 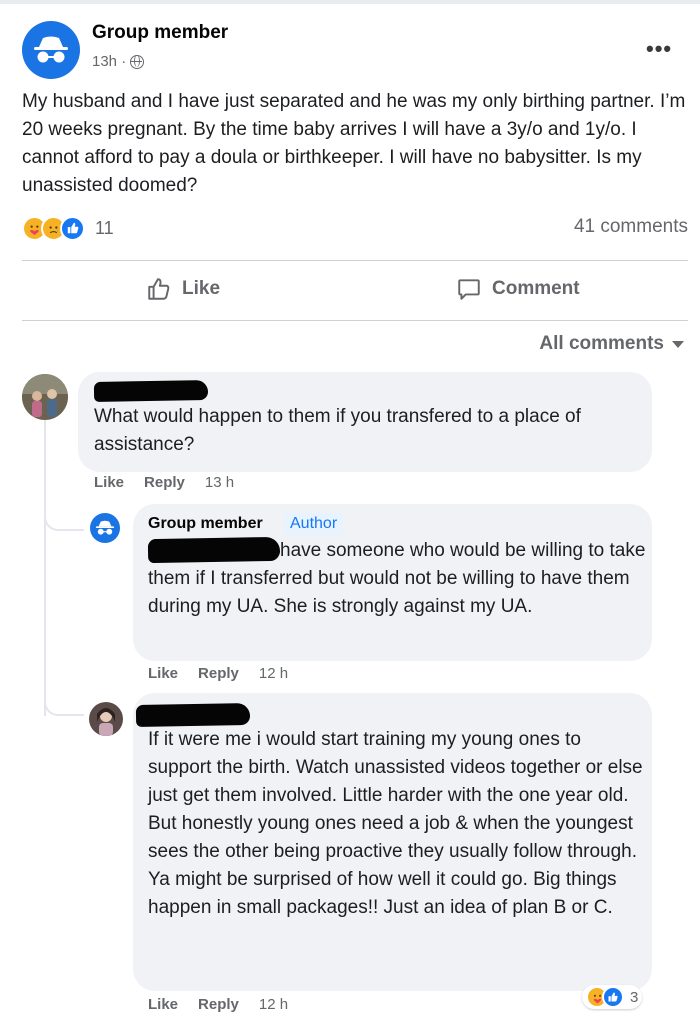 What do you see at coordinates (314, 524) in the screenshot?
I see `author-badge: Author` at bounding box center [314, 524].